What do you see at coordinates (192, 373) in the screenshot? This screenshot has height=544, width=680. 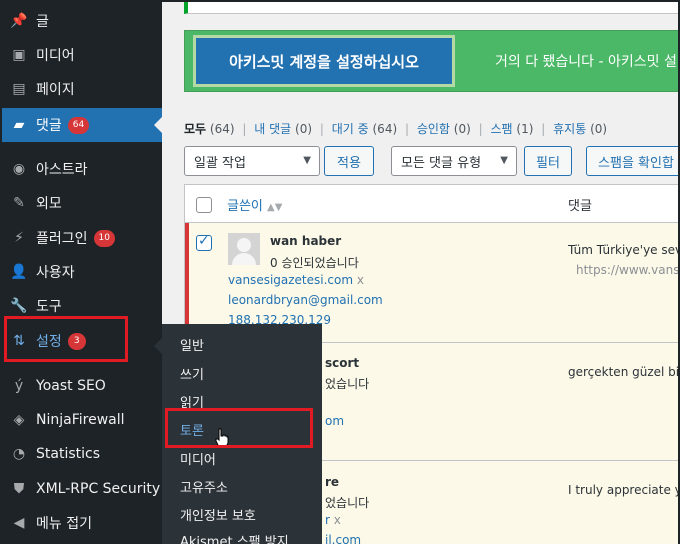 I see `submenu-item-writing: 쓰기` at bounding box center [192, 373].